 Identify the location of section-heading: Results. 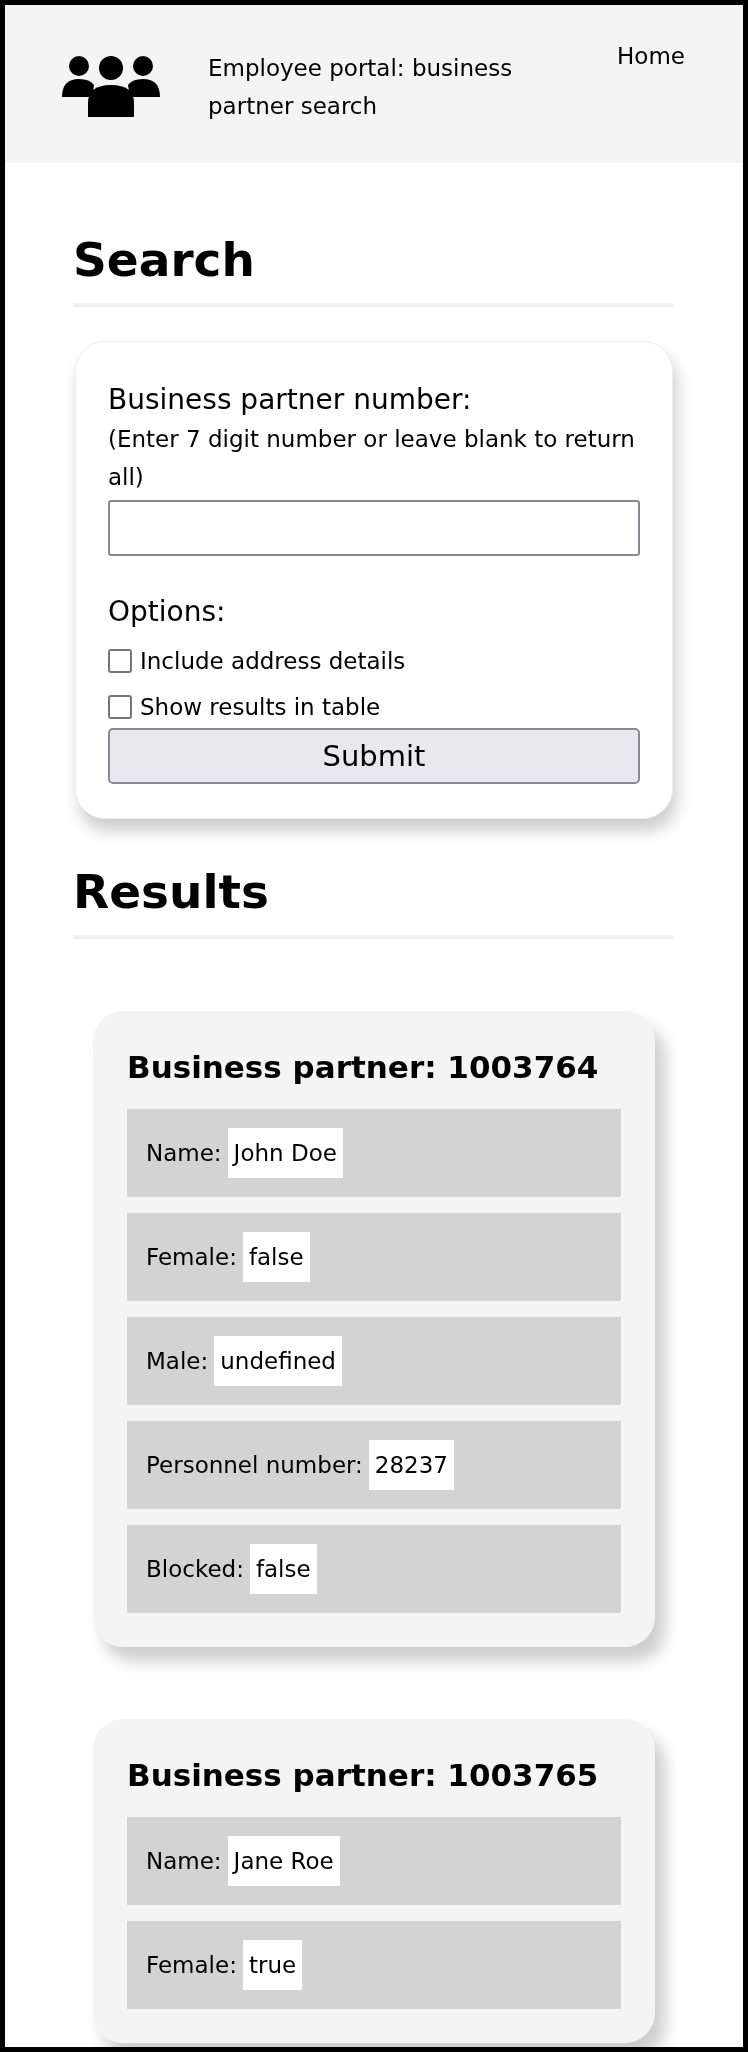
(373, 879).